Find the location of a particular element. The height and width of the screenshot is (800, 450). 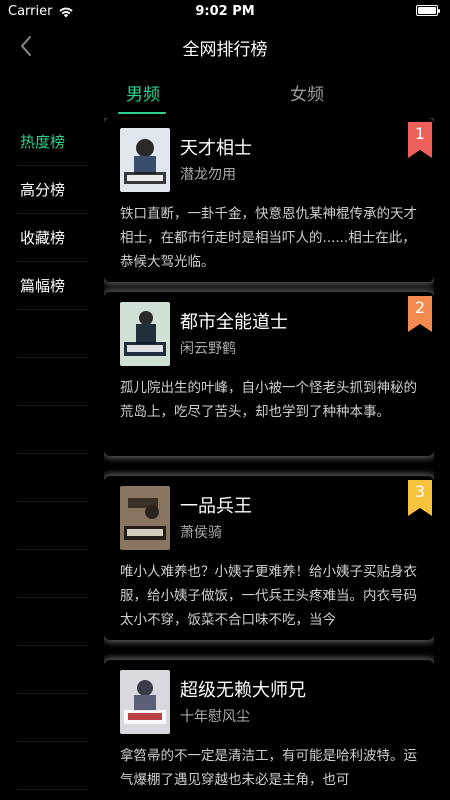

book-author: 十年慰风尘 is located at coordinates (215, 717).